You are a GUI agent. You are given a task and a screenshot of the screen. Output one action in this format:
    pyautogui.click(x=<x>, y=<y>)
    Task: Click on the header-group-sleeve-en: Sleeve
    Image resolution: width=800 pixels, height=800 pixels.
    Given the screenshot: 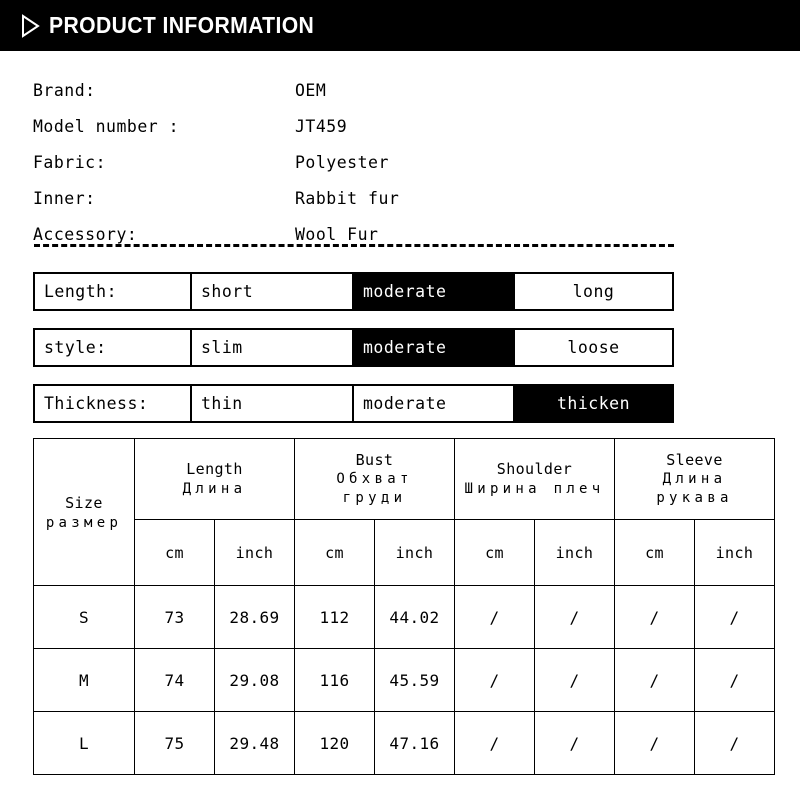 What is the action you would take?
    pyautogui.click(x=694, y=459)
    